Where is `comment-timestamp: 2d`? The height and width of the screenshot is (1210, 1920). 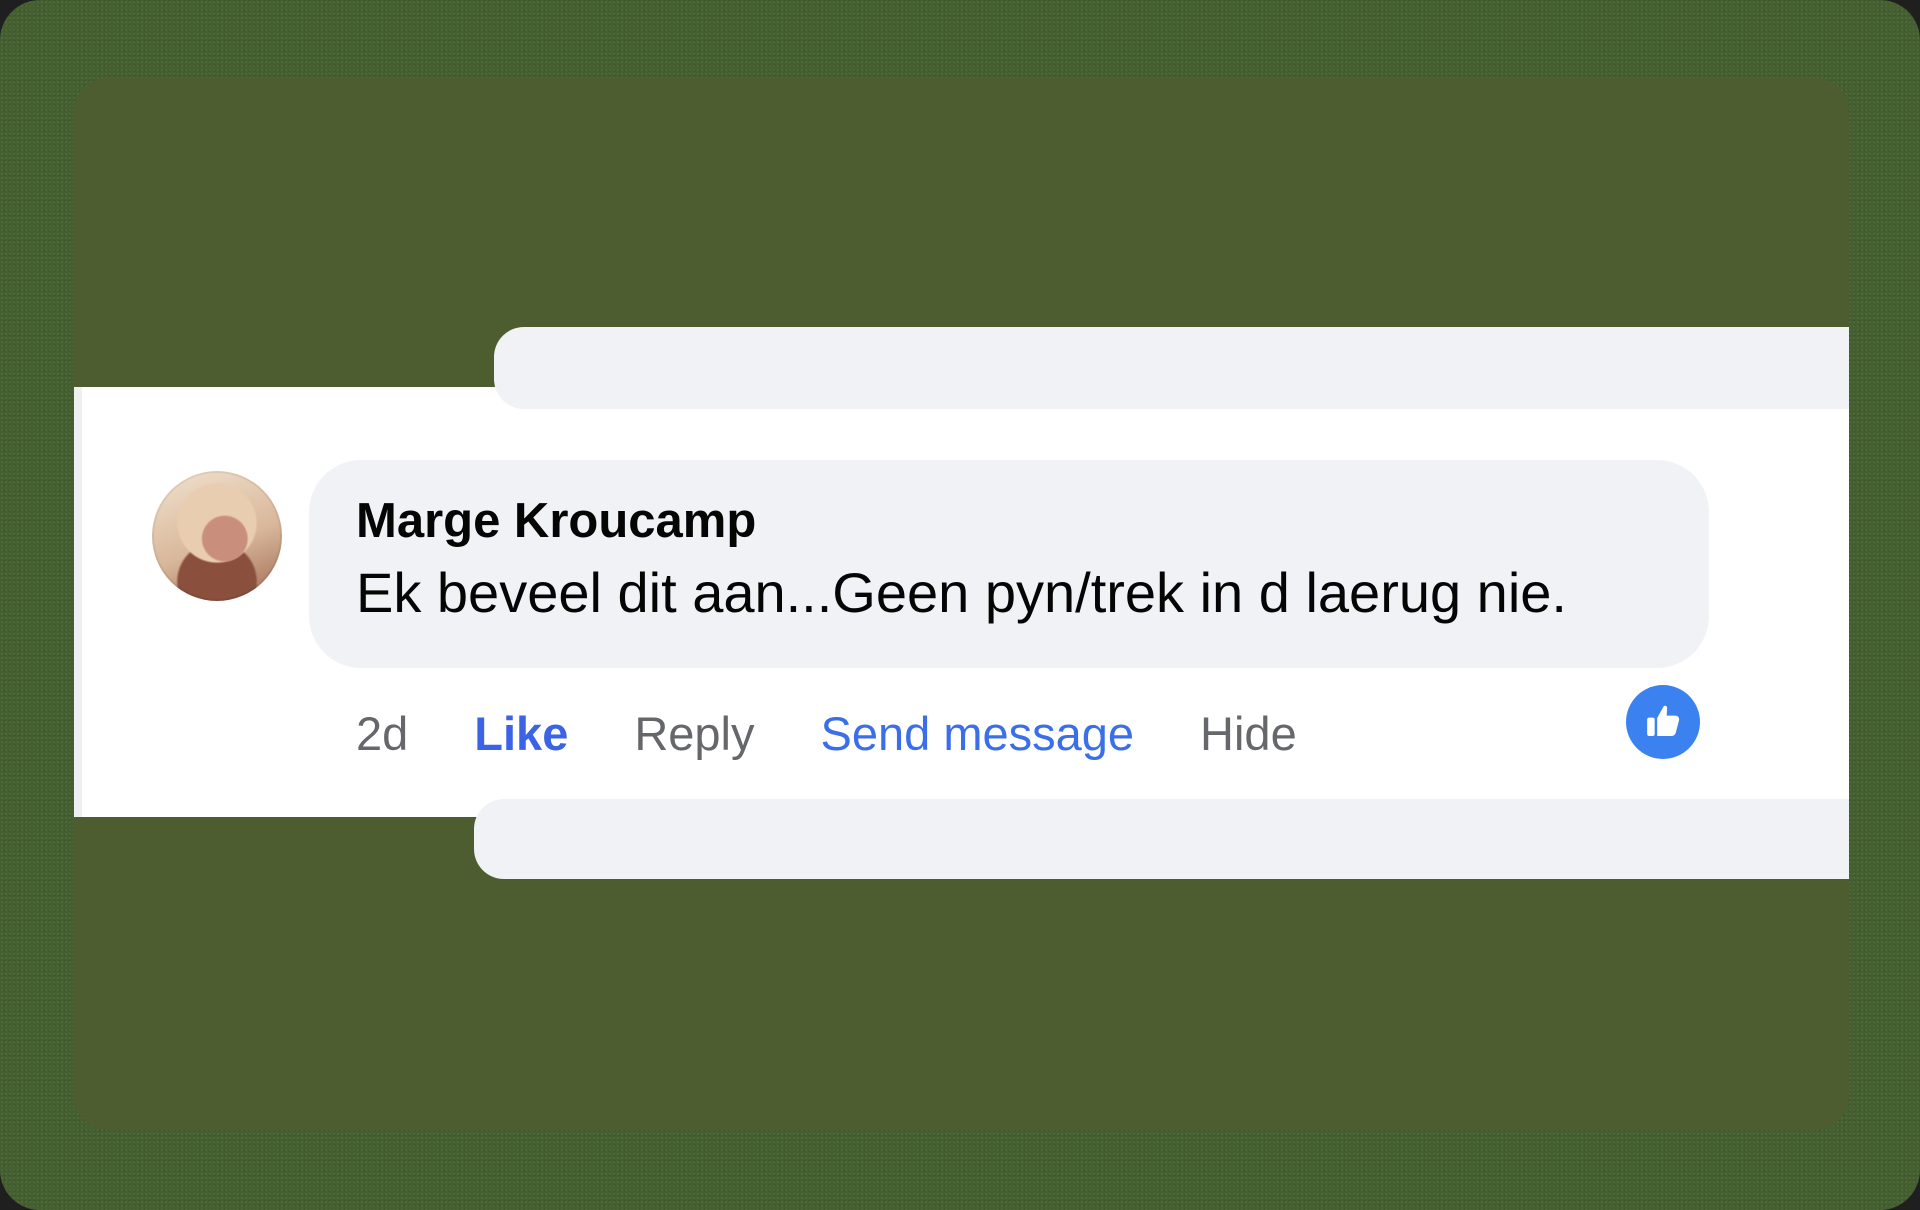
comment-timestamp: 2d is located at coordinates (382, 733).